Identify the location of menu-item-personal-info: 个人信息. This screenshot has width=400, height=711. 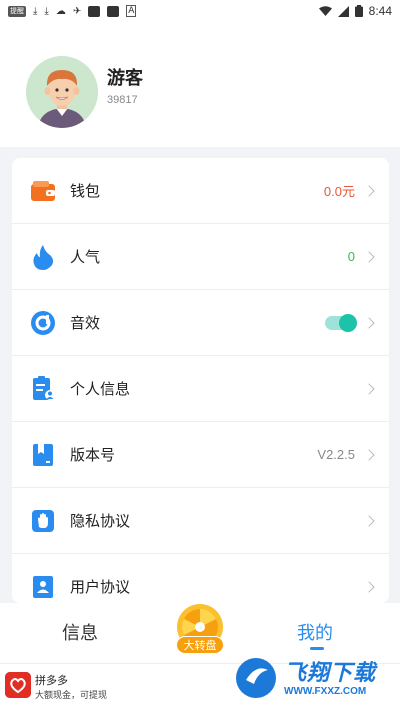
(200, 389).